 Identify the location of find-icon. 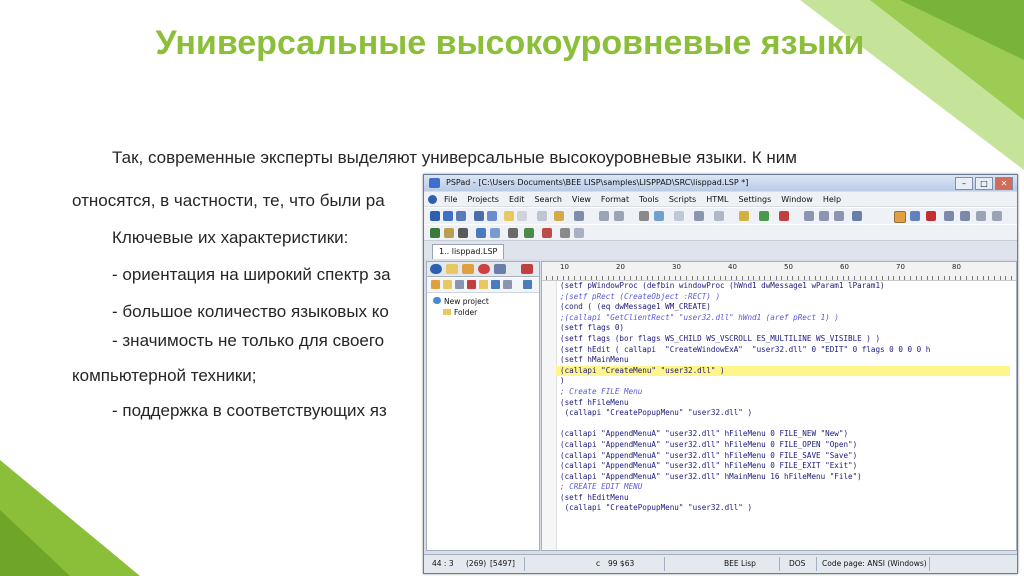
(644, 216).